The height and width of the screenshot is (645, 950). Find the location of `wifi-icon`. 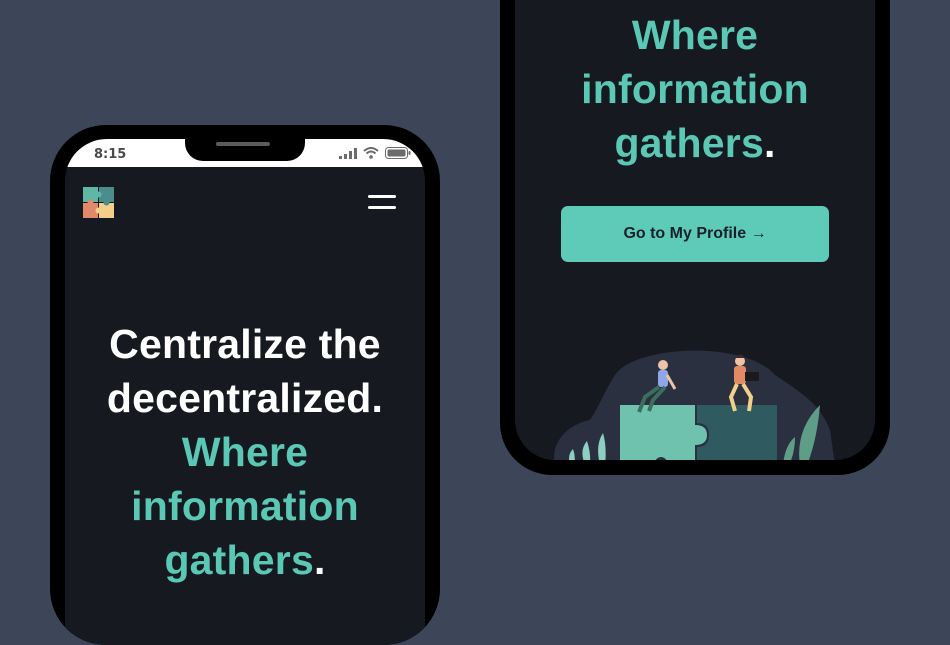

wifi-icon is located at coordinates (371, 153).